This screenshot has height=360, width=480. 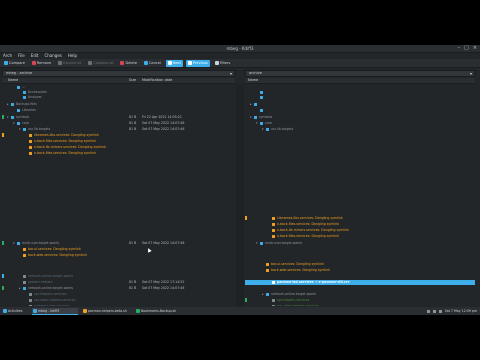 I want to click on toolbar-button-label: Delete, so click(x=131, y=63).